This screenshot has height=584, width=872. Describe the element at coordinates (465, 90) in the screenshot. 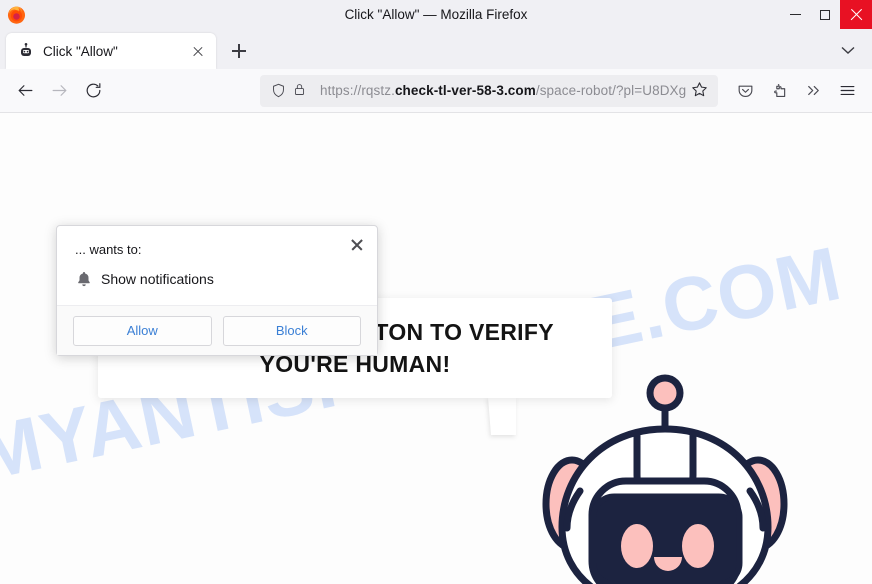

I see `url-host: check-tl-ver-58-3.com` at that location.